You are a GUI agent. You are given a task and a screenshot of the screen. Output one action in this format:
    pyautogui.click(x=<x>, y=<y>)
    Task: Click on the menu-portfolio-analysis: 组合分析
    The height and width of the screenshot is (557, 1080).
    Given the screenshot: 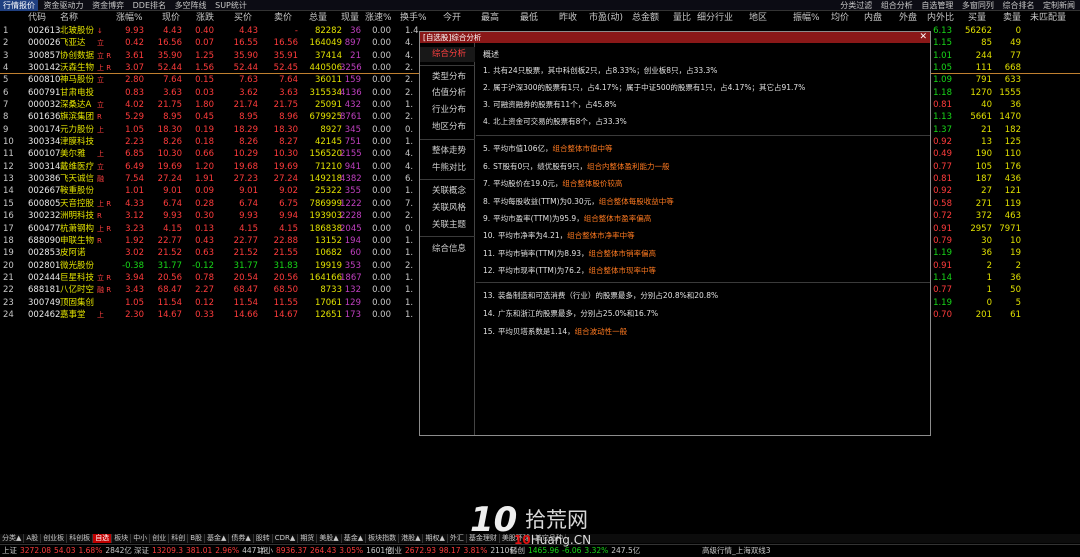 What is the action you would take?
    pyautogui.click(x=897, y=5)
    